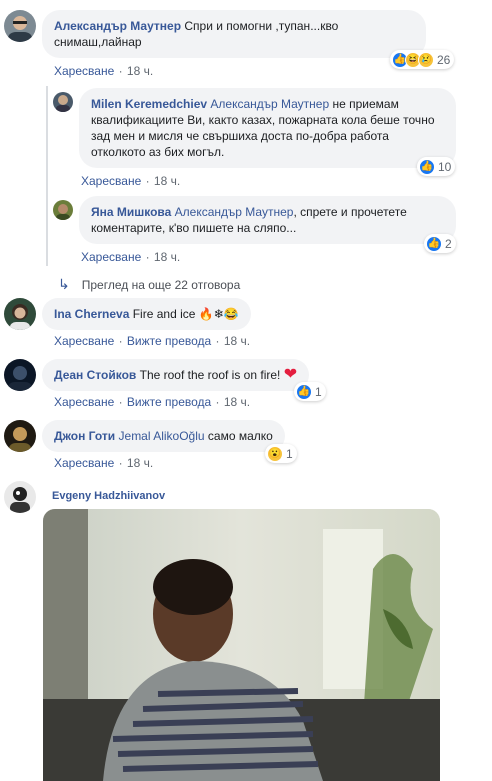 The height and width of the screenshot is (781, 492). I want to click on reaction-count: 10, so click(445, 166).